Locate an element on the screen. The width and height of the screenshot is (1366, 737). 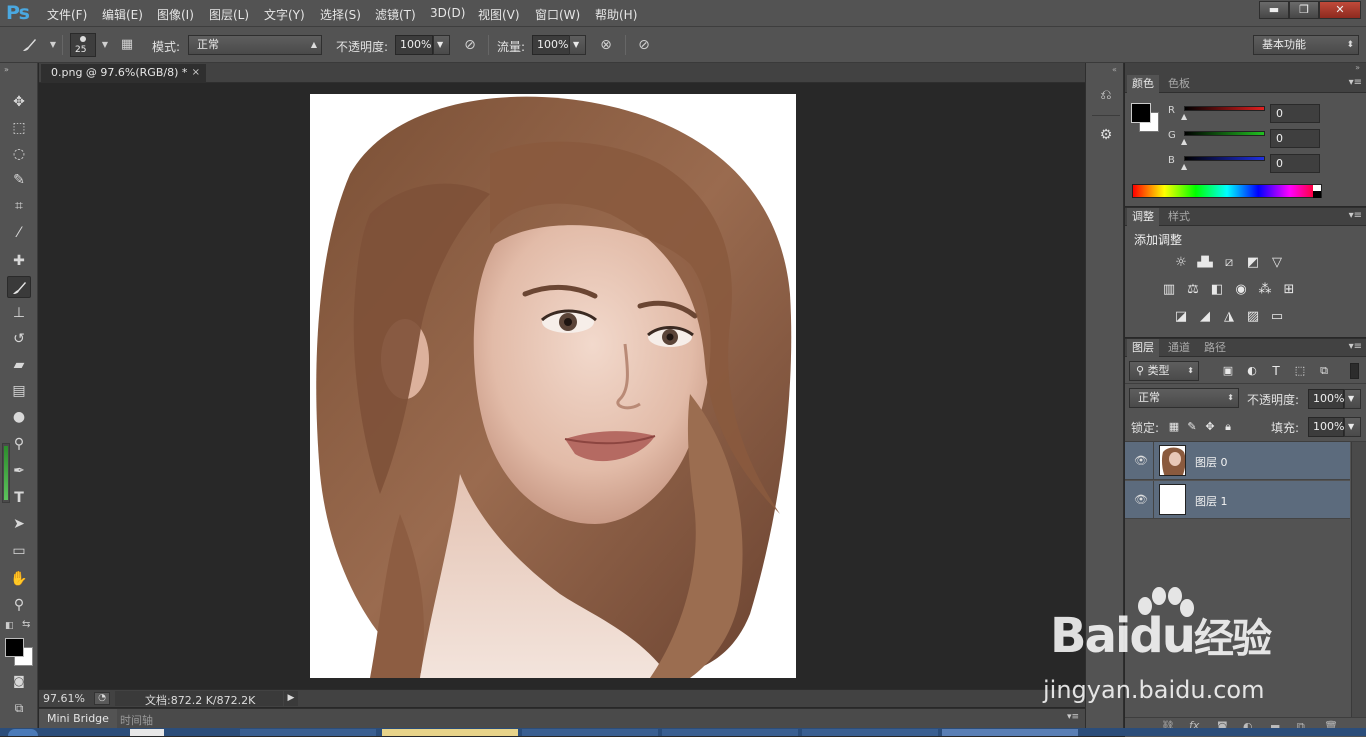
threshold-icon: ◮ is located at coordinates (1229, 317).